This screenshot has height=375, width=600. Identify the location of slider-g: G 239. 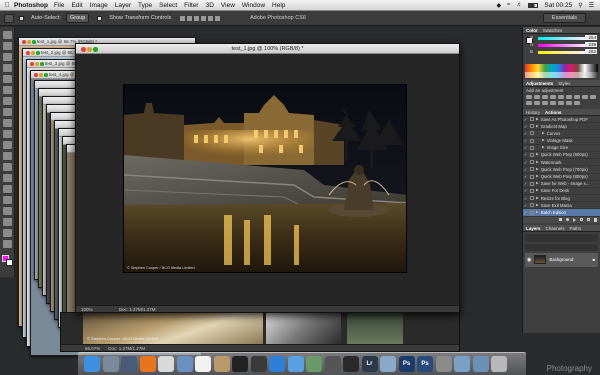
(563, 44).